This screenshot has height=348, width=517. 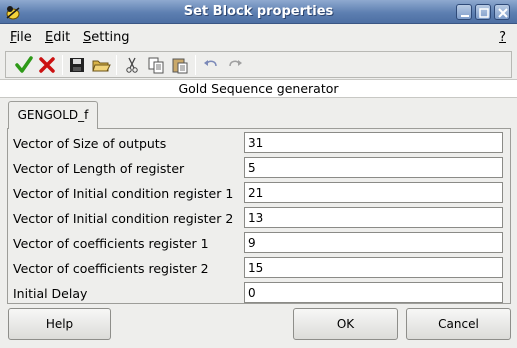 I want to click on dialog-button-bar: Help OK Cancel, so click(x=258, y=326).